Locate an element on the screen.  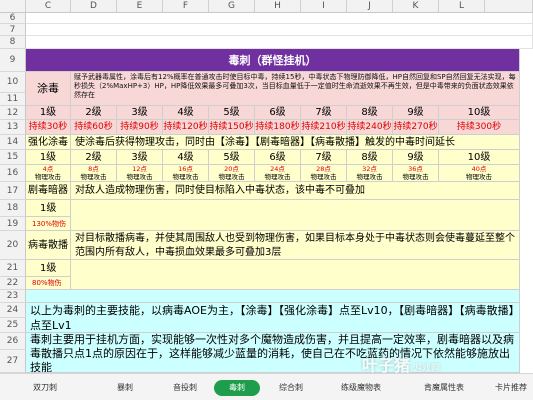
duration-cell: 持续180秒 is located at coordinates (278, 127).